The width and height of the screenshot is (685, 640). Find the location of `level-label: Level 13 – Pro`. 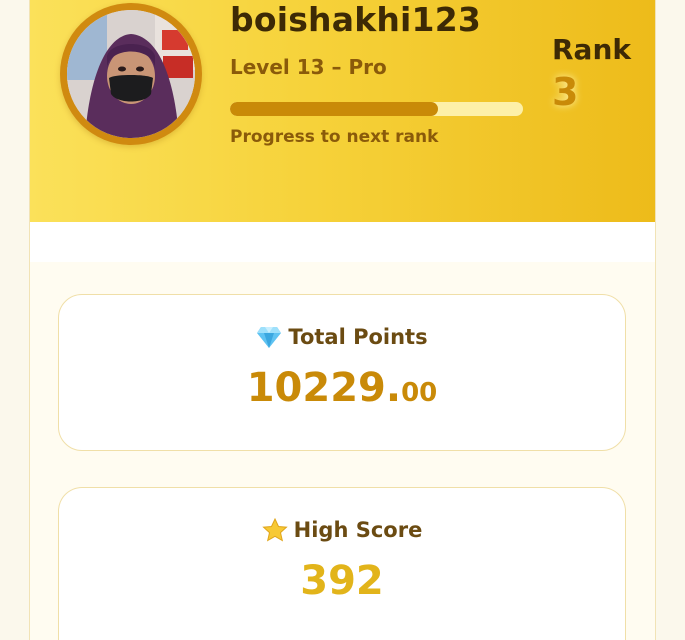

level-label: Level 13 – Pro is located at coordinates (308, 67).